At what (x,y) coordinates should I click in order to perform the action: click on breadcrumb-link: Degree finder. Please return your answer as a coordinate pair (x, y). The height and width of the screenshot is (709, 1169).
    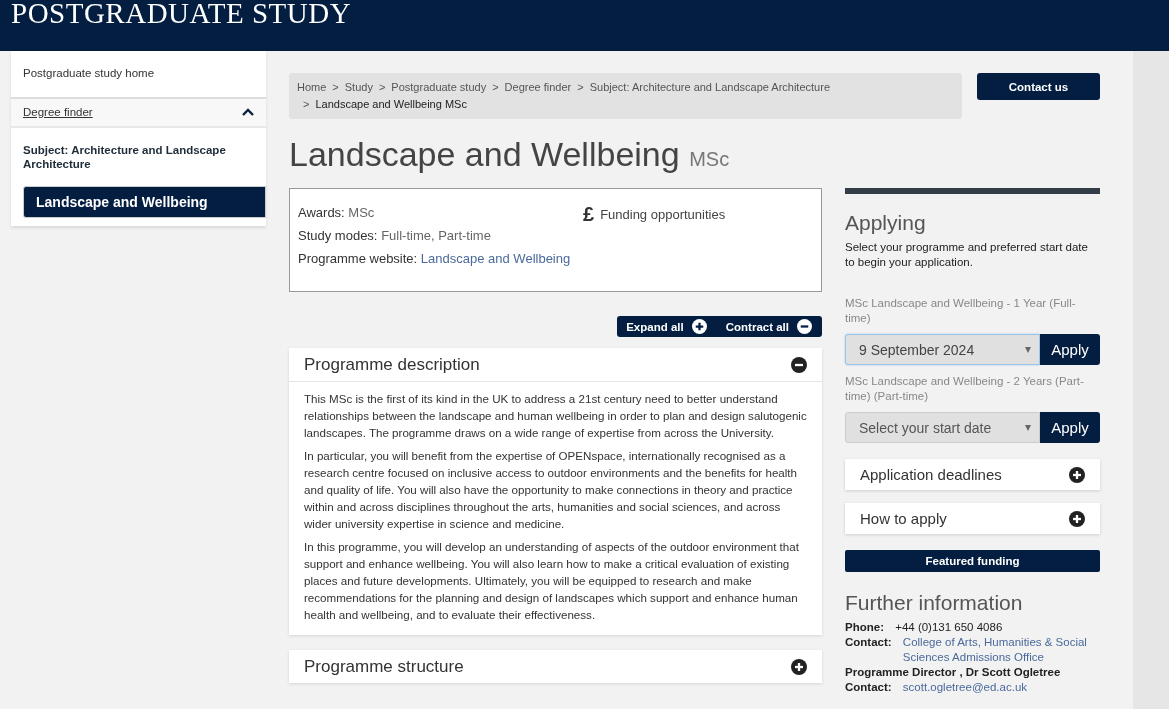
    Looking at the image, I should click on (538, 87).